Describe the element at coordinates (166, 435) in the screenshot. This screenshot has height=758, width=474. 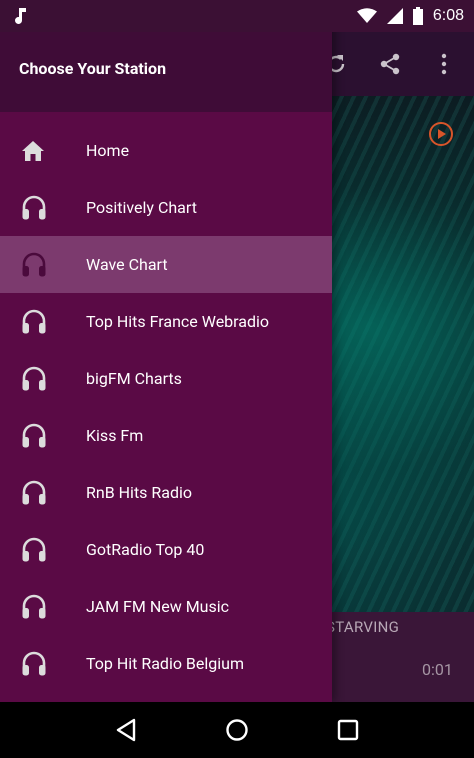
I see `drawer-item-station: Kiss Fm` at that location.